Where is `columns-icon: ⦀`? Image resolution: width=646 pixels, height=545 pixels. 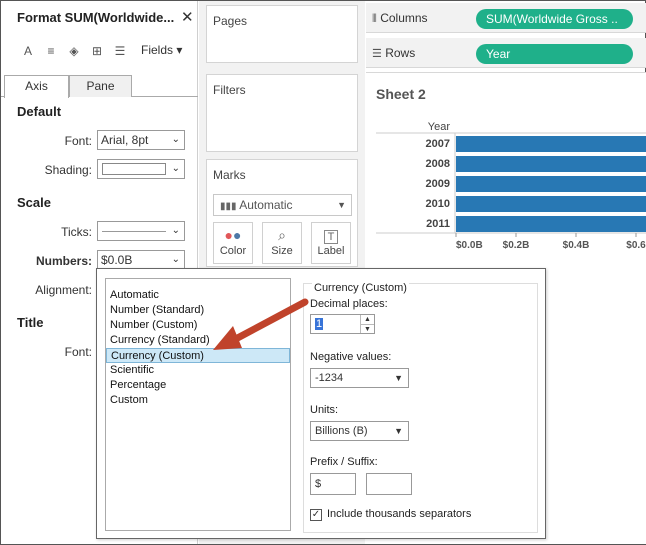 columns-icon: ⦀ is located at coordinates (374, 19).